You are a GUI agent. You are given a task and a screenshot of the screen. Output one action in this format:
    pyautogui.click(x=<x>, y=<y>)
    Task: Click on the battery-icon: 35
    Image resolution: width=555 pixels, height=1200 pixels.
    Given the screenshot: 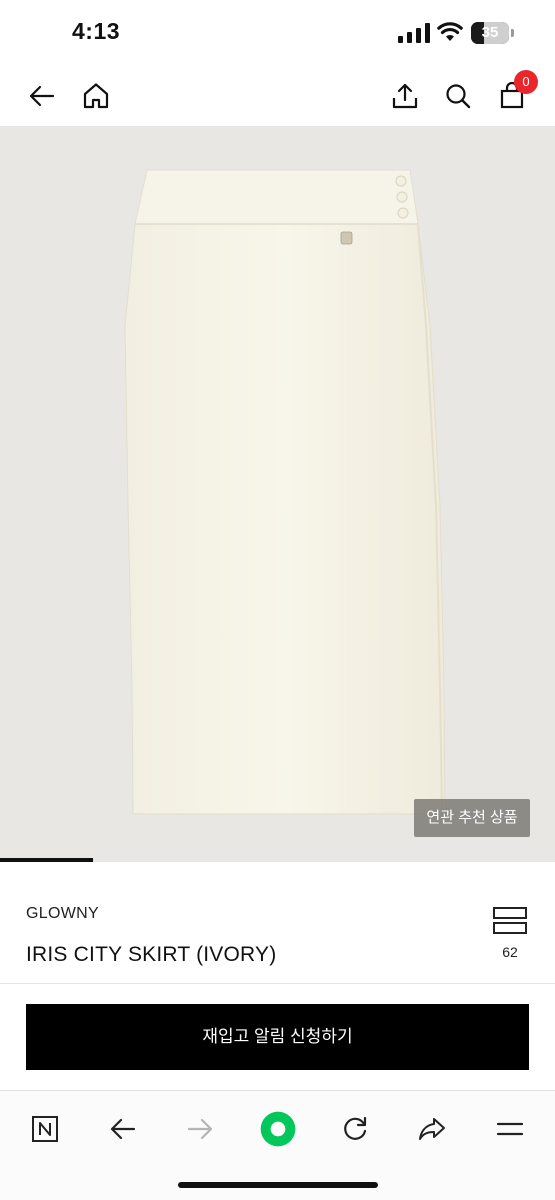 What is the action you would take?
    pyautogui.click(x=493, y=33)
    